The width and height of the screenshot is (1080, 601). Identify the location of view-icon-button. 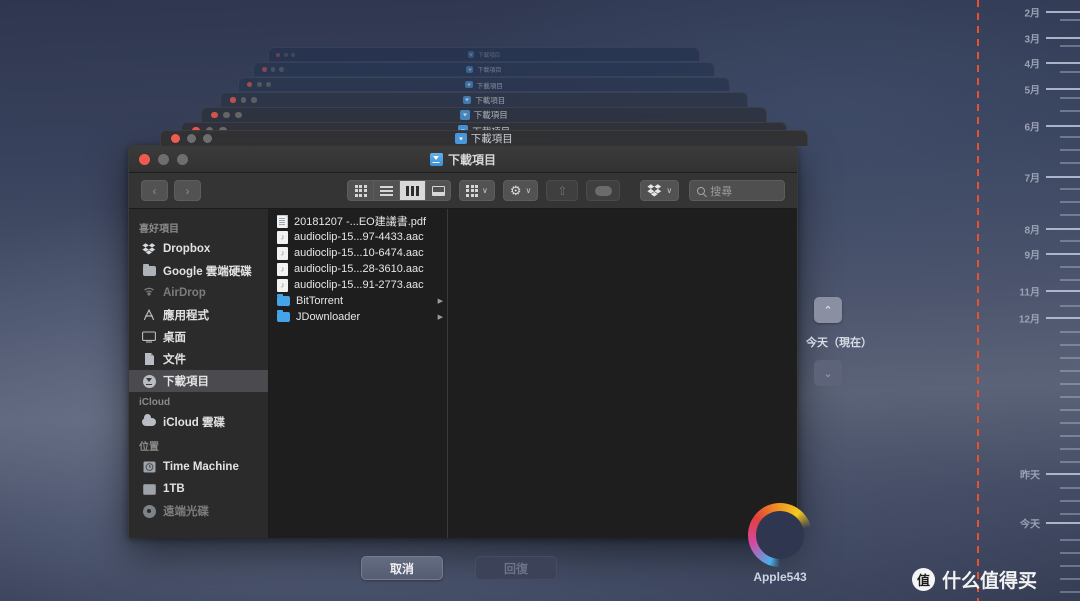
(360, 190).